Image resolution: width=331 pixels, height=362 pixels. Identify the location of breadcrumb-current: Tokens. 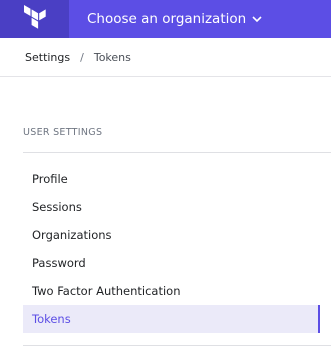
(112, 57).